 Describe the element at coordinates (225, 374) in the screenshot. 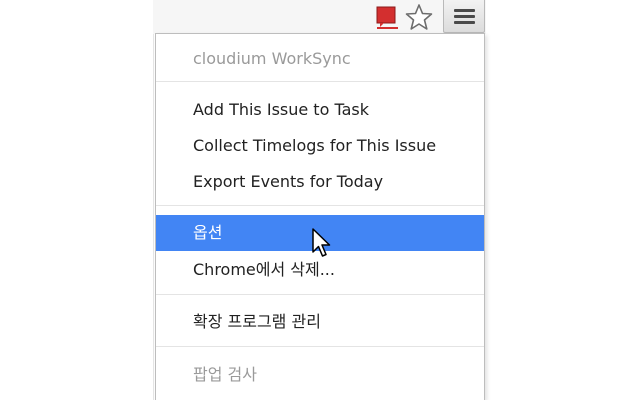

I see `menu-item-inspect-popup: 팝업 검사` at that location.